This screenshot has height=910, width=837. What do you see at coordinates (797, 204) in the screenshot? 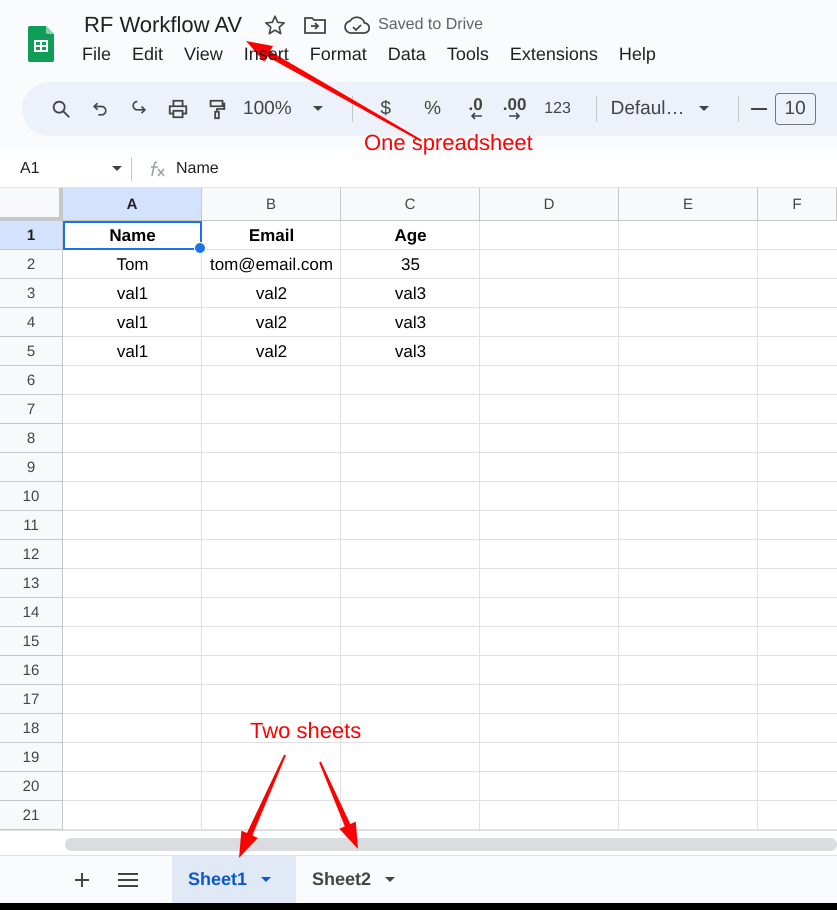
I see `column-header: F` at bounding box center [797, 204].